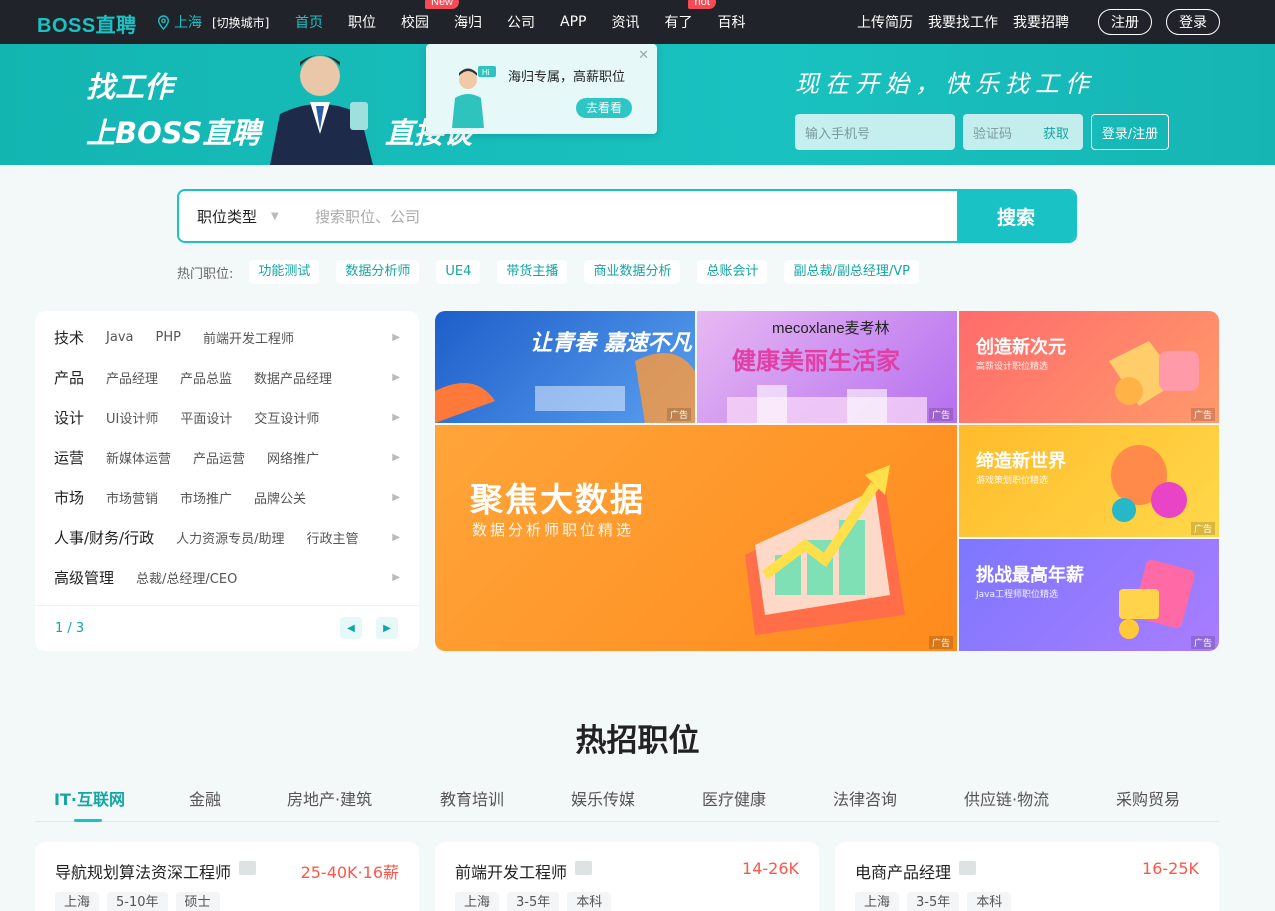 Image resolution: width=1275 pixels, height=911 pixels. Describe the element at coordinates (197, 901) in the screenshot. I see `job-tag: 硕士` at that location.